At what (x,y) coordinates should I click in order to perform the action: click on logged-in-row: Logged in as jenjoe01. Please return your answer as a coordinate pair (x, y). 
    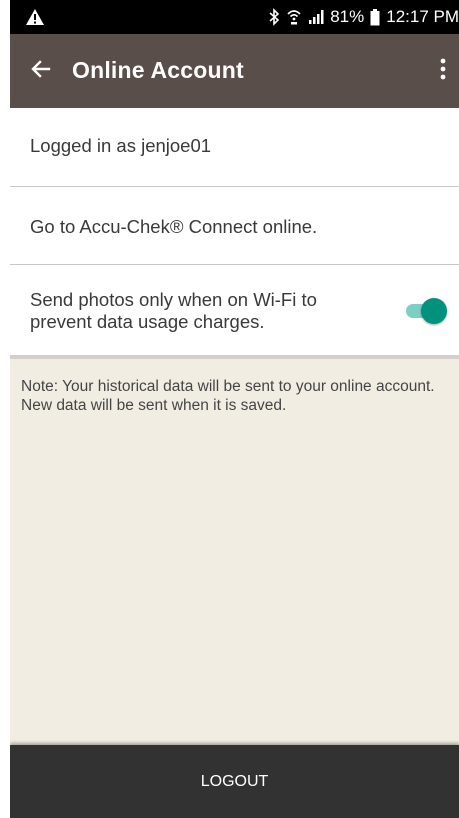
    Looking at the image, I should click on (234, 147).